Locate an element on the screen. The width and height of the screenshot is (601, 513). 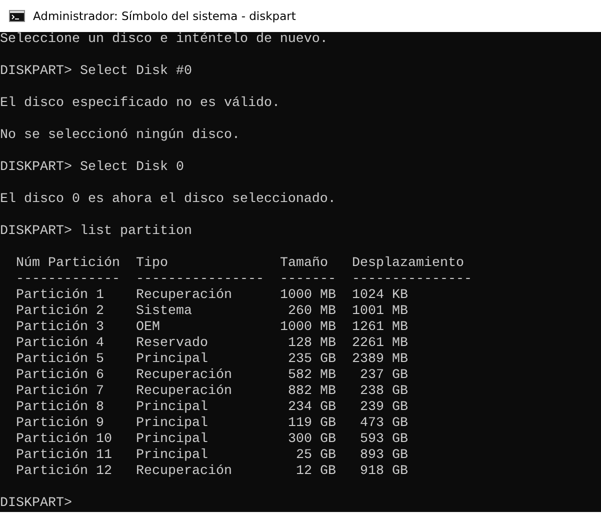
table-cell-text: 25 GB is located at coordinates (315, 456).